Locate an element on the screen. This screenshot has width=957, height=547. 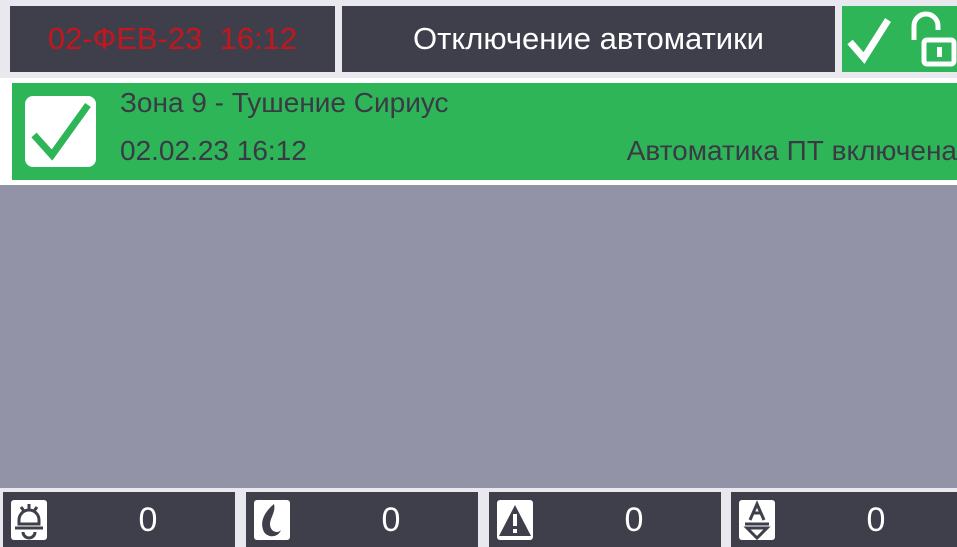
automation-counter: 0 is located at coordinates (844, 519).